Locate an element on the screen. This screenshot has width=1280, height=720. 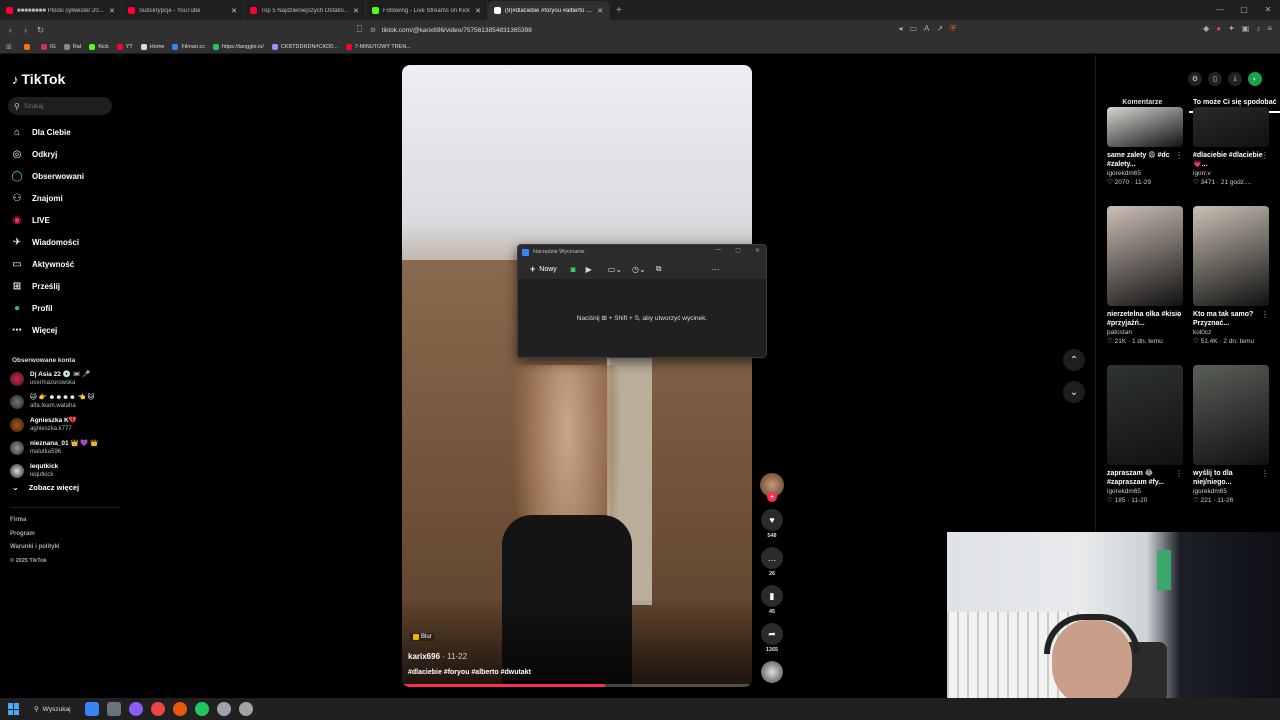
close-icon: ✕ is located at coordinates (1268, 10).